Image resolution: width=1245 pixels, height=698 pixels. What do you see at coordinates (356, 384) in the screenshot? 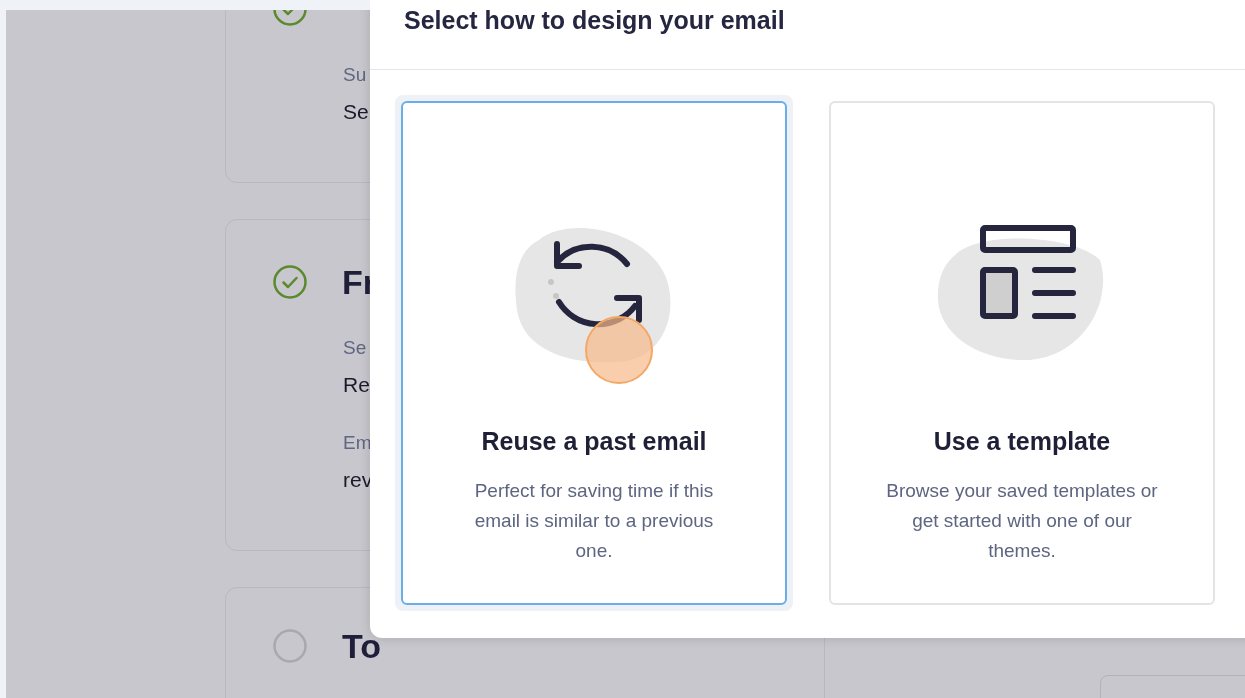
I see `field-value: Re` at bounding box center [356, 384].